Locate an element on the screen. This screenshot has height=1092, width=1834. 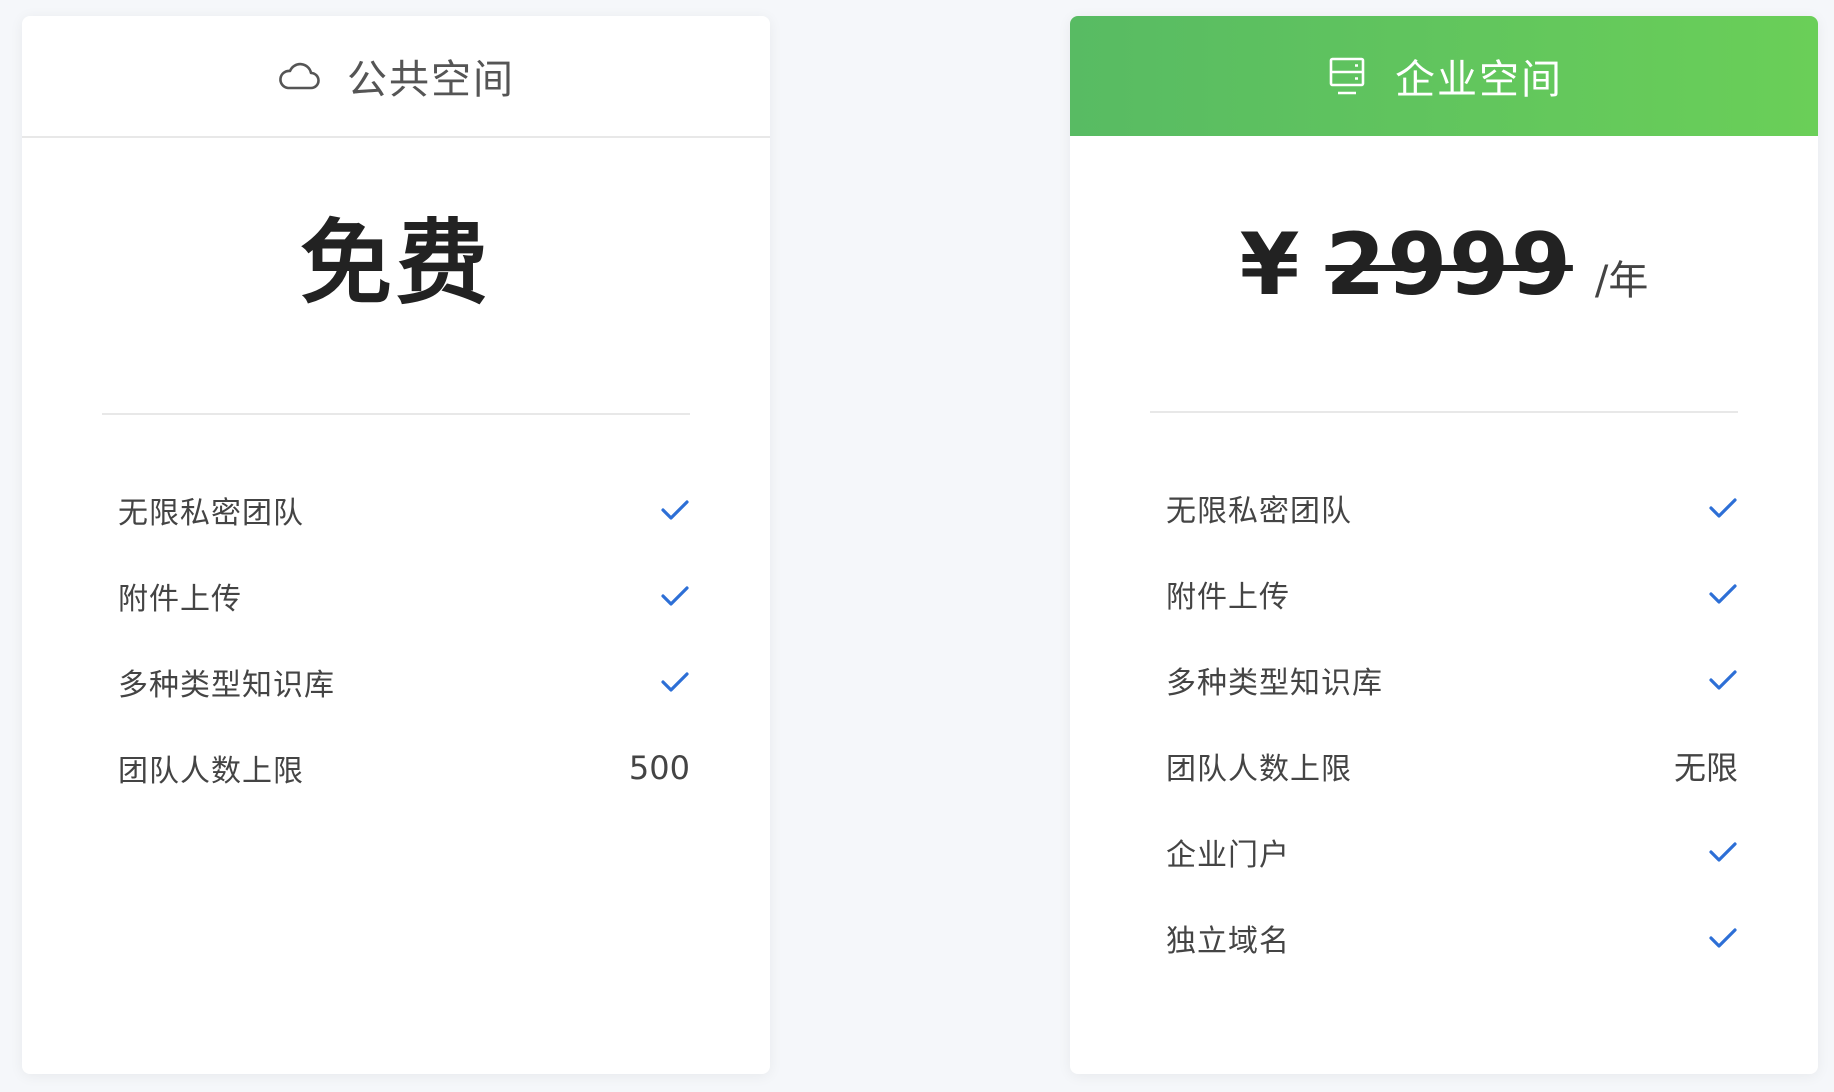
struck-price: 2999 is located at coordinates (1449, 265).